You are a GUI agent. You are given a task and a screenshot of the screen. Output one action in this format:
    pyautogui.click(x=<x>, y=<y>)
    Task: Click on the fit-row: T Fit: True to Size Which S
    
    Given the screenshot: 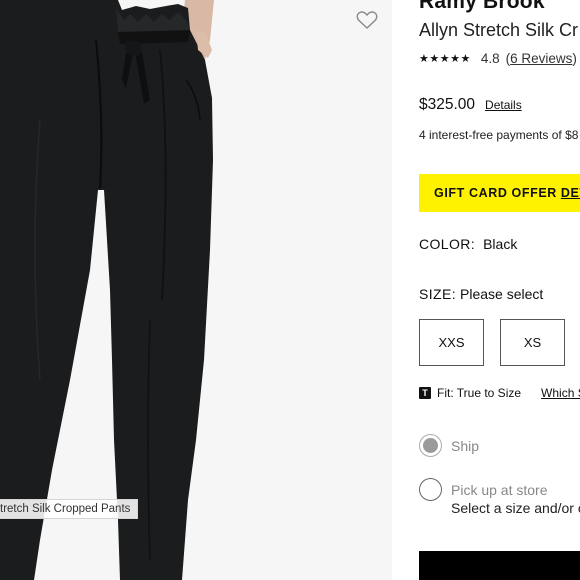 What is the action you would take?
    pyautogui.click(x=499, y=393)
    